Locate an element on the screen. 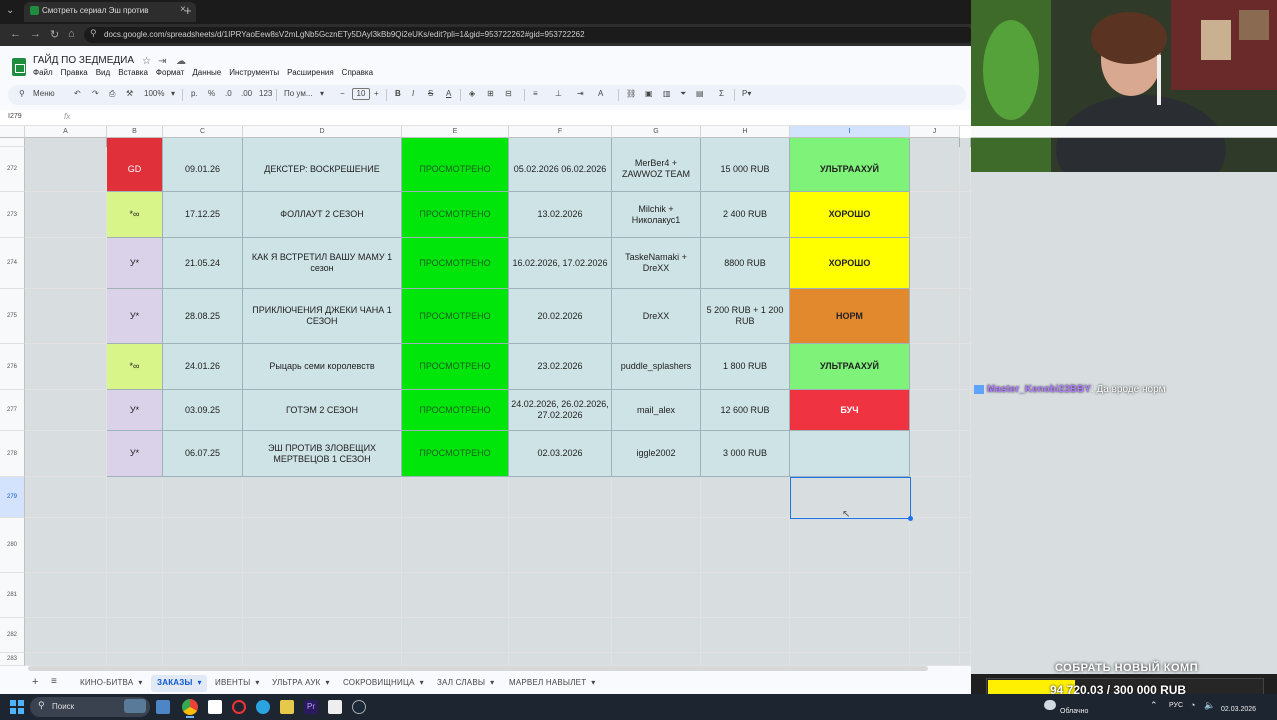 Image resolution: width=1277 pixels, height=720 pixels. row-header: 276 is located at coordinates (12, 367).